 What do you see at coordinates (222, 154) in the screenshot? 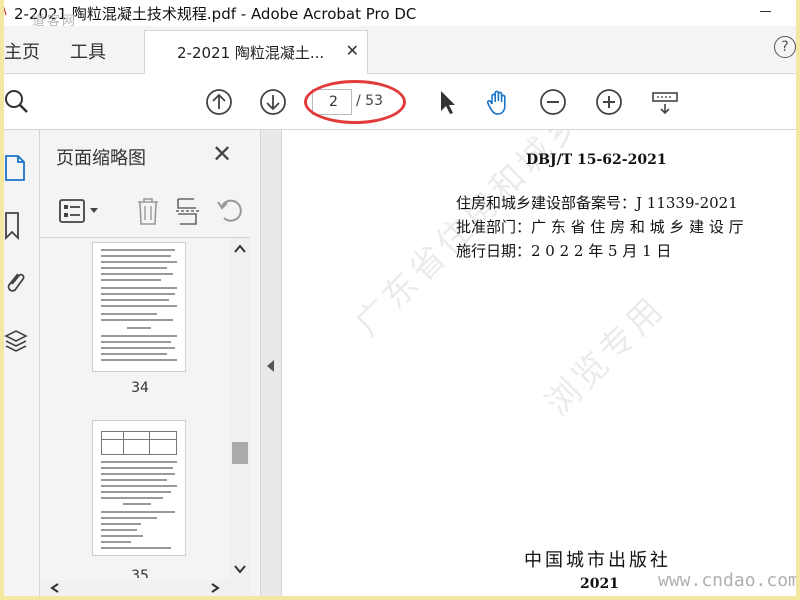
I see `close-panel-icon: ✕` at bounding box center [222, 154].